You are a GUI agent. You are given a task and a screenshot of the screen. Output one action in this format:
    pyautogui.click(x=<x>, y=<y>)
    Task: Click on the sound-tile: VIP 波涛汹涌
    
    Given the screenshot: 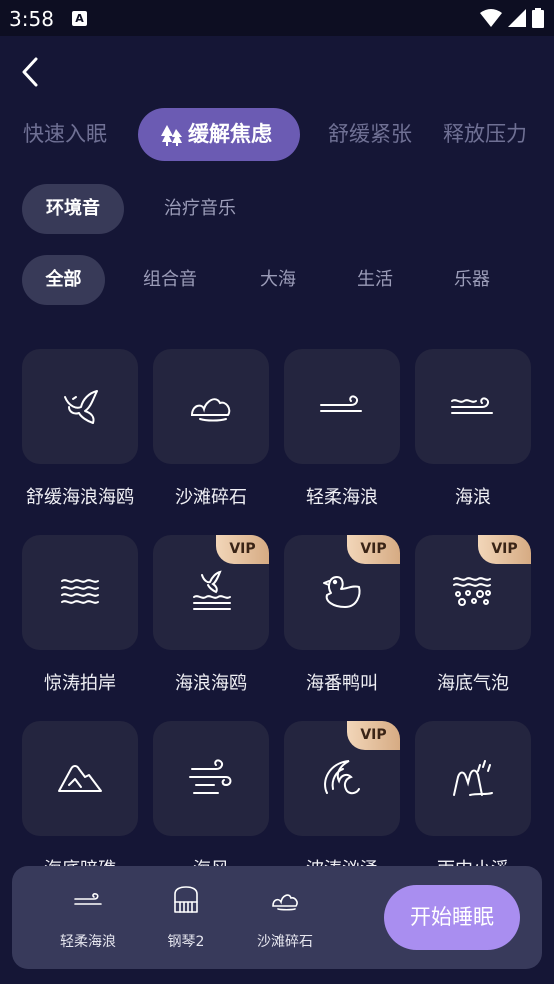 What is the action you would take?
    pyautogui.click(x=342, y=793)
    